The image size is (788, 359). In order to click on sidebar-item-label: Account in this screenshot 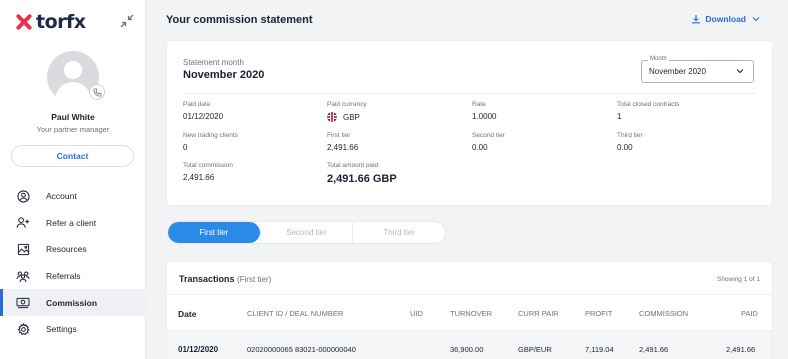, I will do `click(61, 196)`.